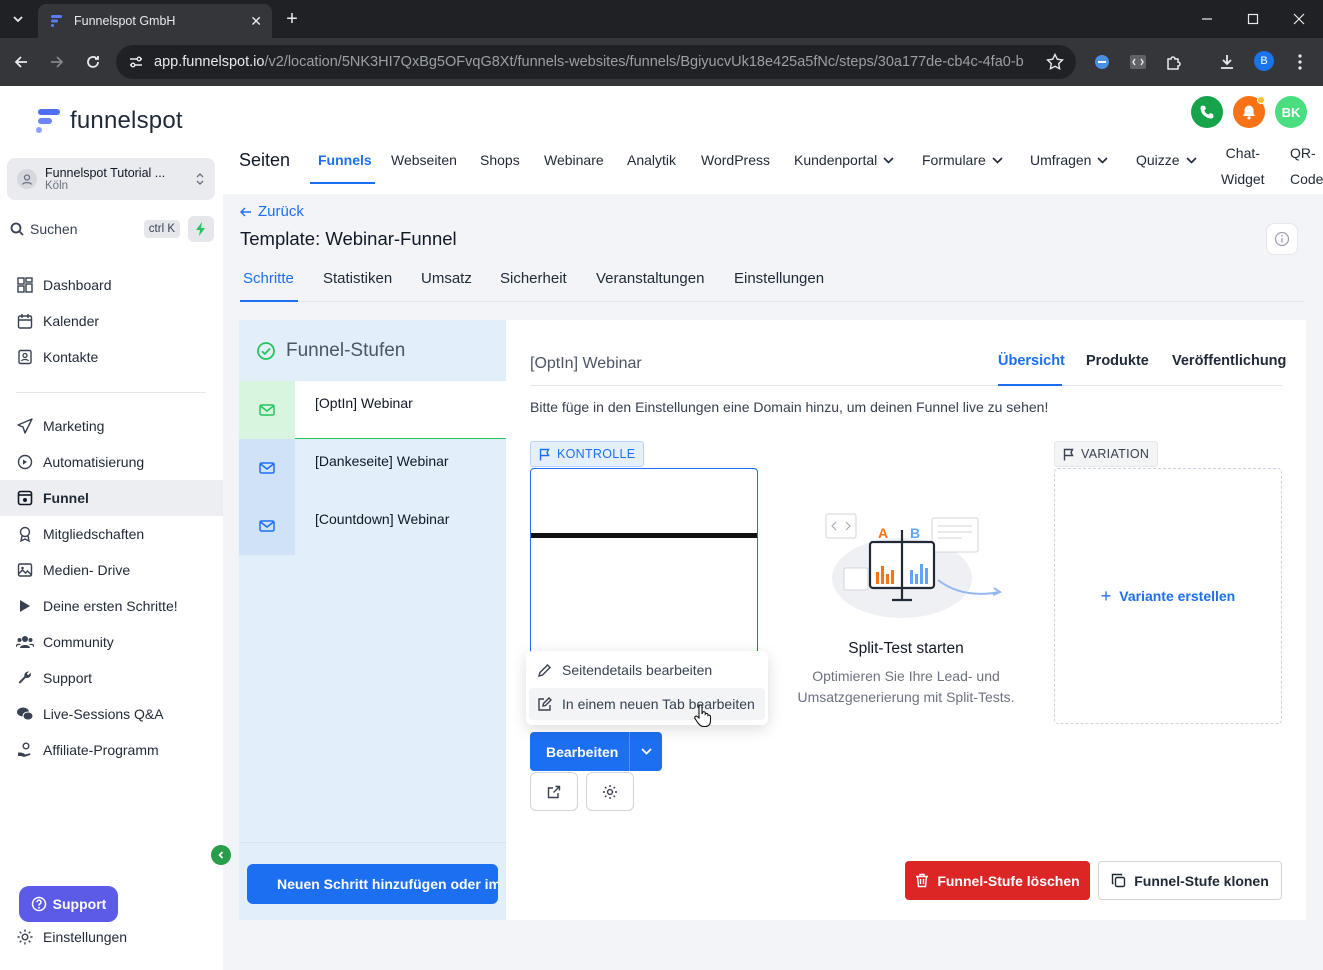 The height and width of the screenshot is (970, 1323). What do you see at coordinates (424, 160) in the screenshot?
I see `topnav-webseiten: Webseiten` at bounding box center [424, 160].